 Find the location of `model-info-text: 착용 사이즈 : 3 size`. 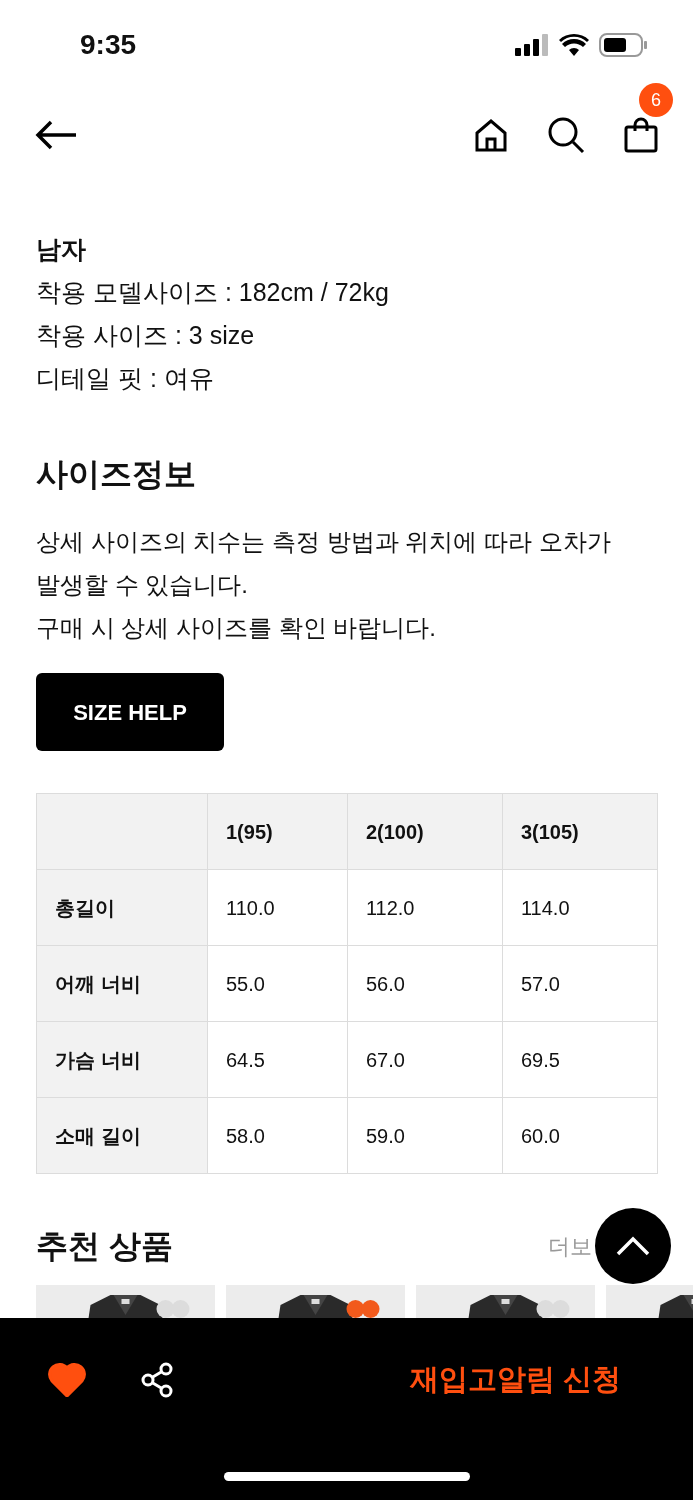

model-info-text: 착용 사이즈 : 3 size is located at coordinates (146, 335).